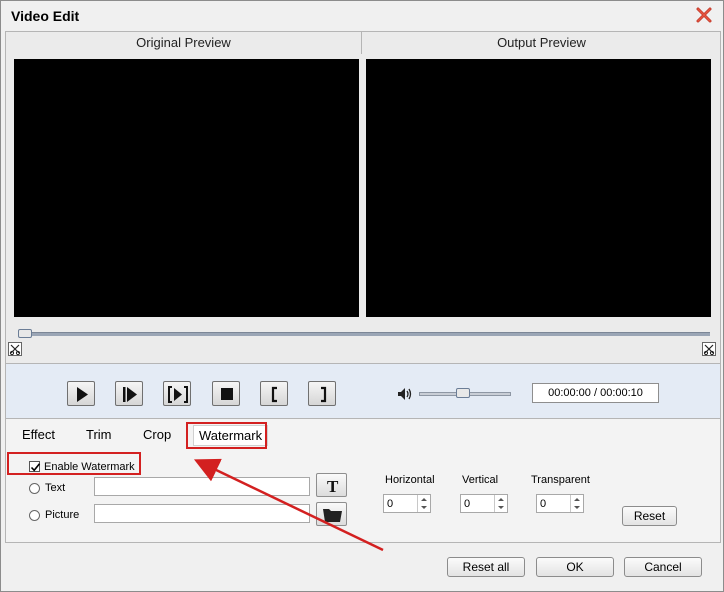 This screenshot has width=724, height=592. I want to click on volume-thumb, so click(463, 393).